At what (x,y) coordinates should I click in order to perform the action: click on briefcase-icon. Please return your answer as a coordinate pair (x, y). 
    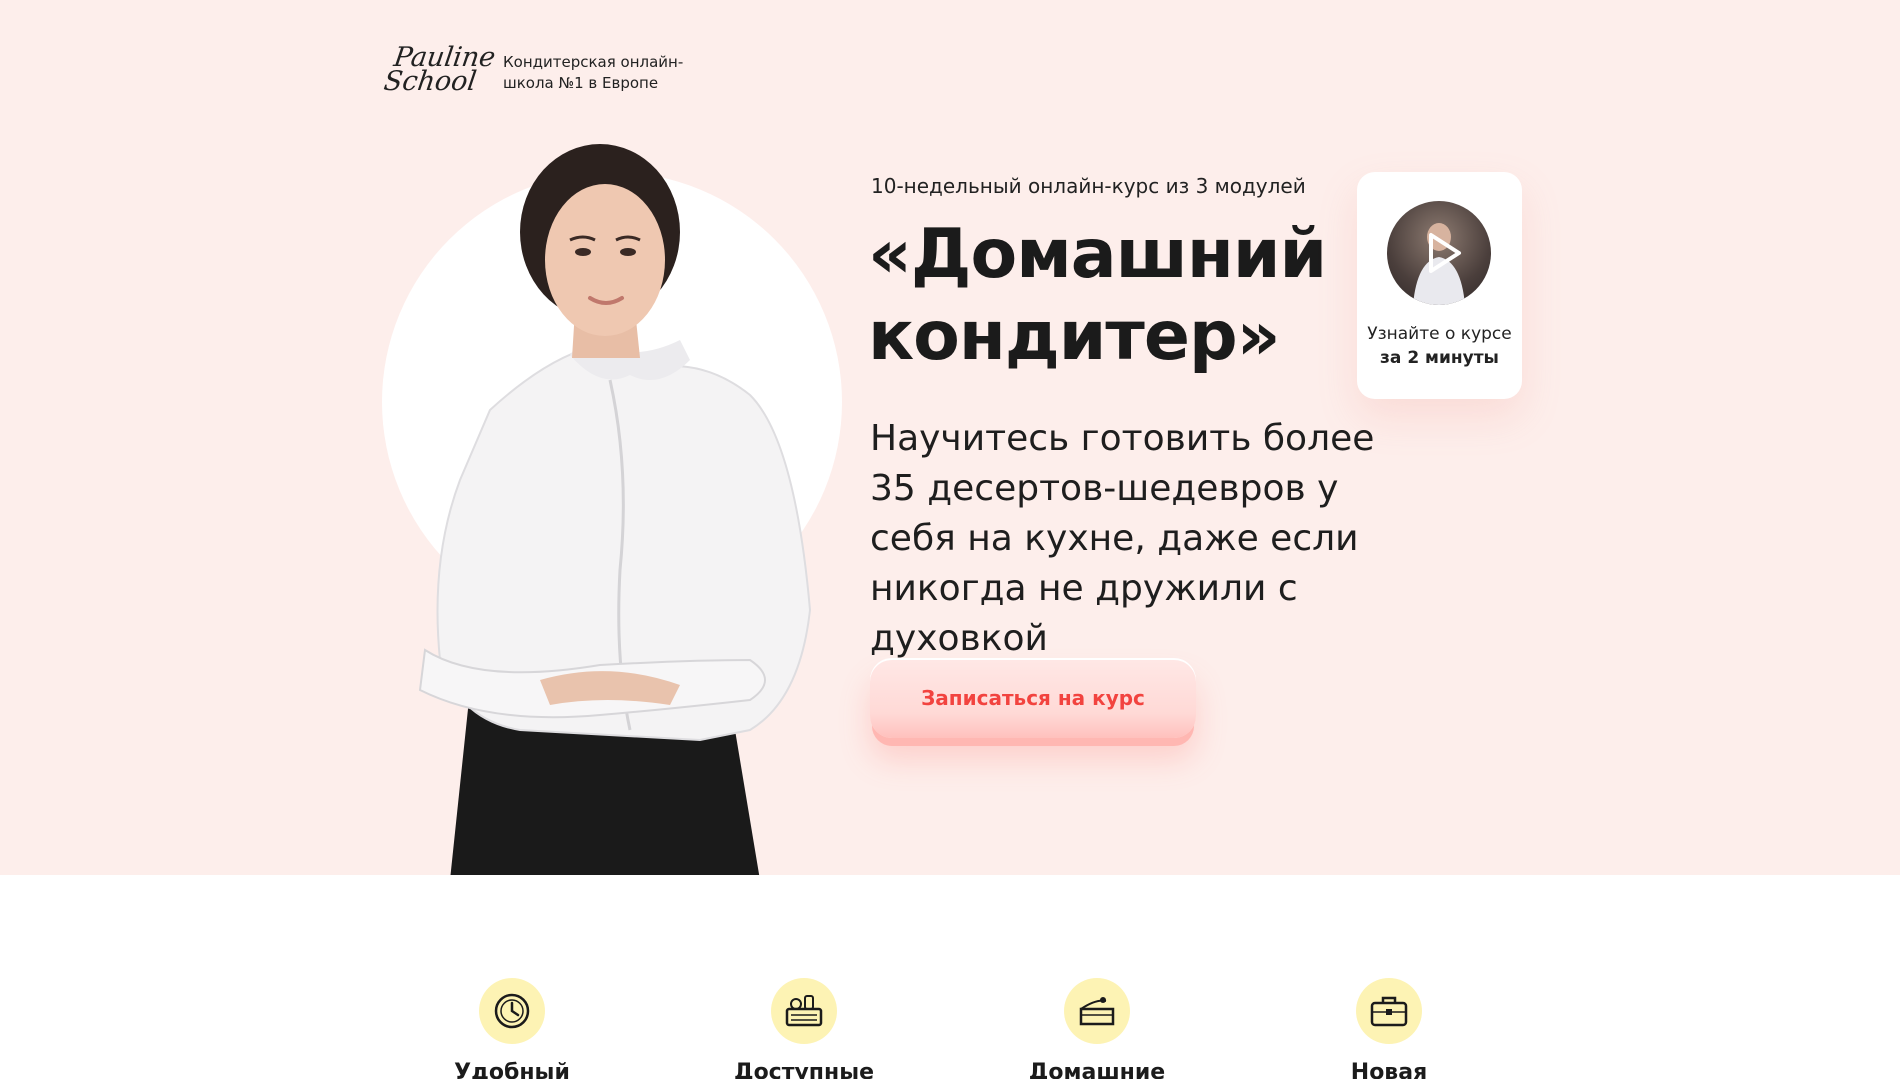
    Looking at the image, I should click on (1389, 1011).